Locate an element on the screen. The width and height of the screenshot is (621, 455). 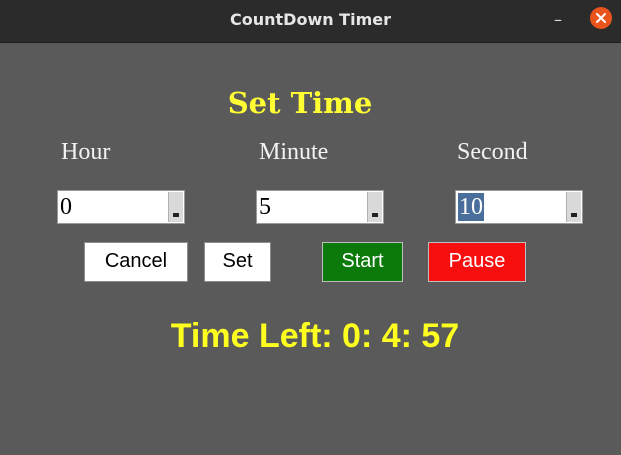
set-time-heading: Set Time is located at coordinates (300, 103).